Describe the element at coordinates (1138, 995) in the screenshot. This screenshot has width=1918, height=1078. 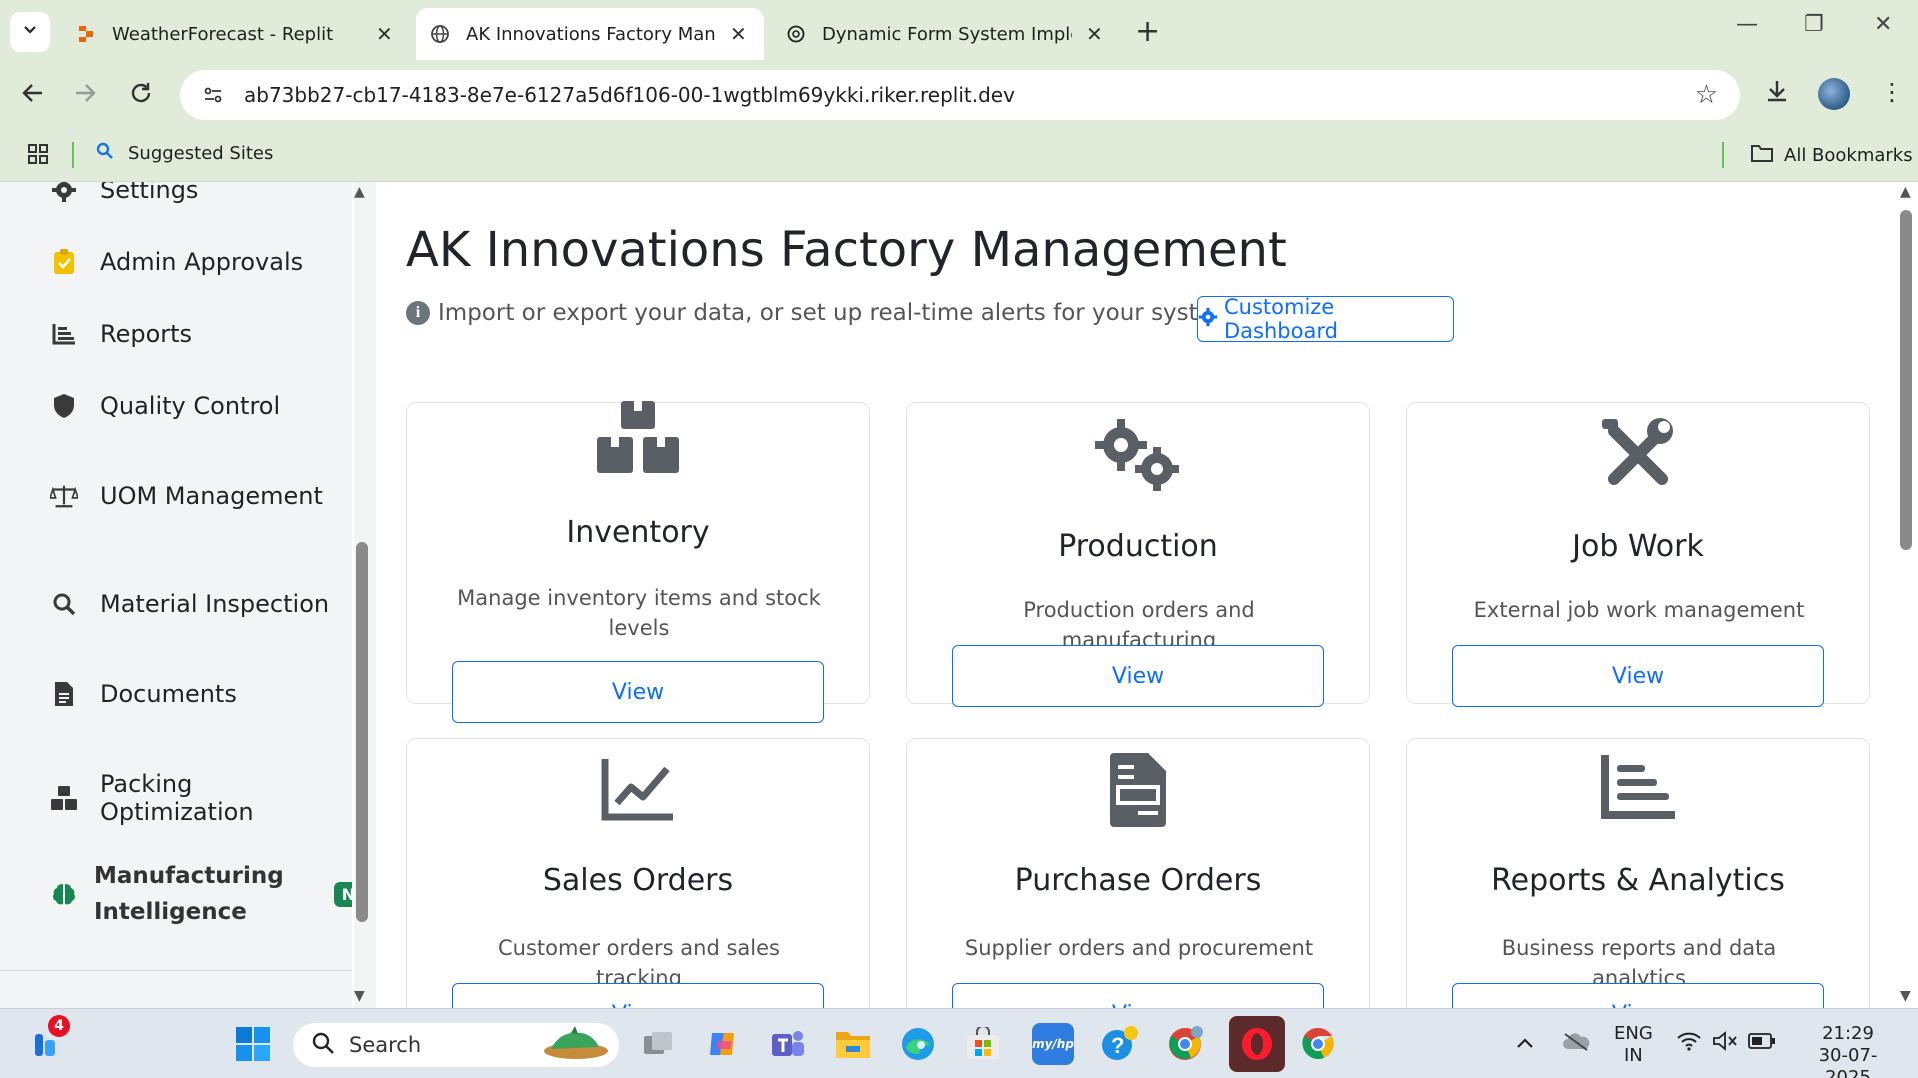
I see `purchase-orders-view-button: View` at that location.